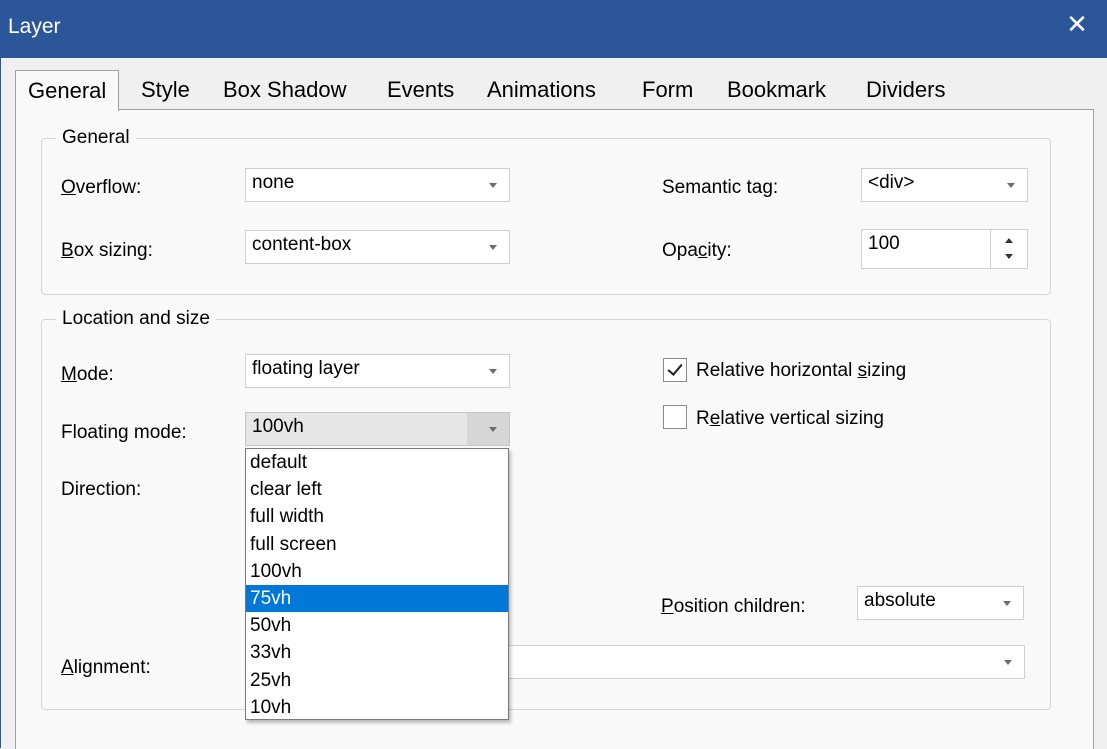 The width and height of the screenshot is (1107, 749). Describe the element at coordinates (777, 370) in the screenshot. I see `relative-horizontal-label-pre: Relative horizontal` at that location.